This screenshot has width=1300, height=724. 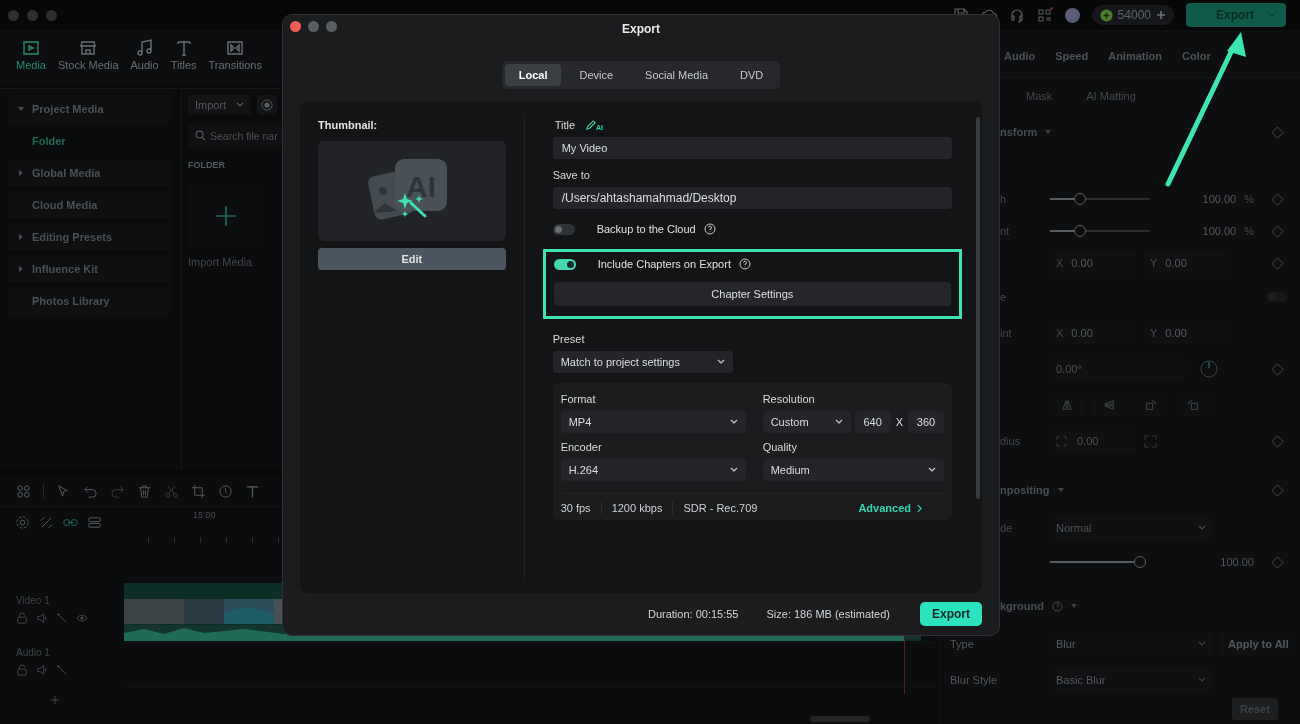 What do you see at coordinates (596, 75) in the screenshot?
I see `export-tab: Device` at bounding box center [596, 75].